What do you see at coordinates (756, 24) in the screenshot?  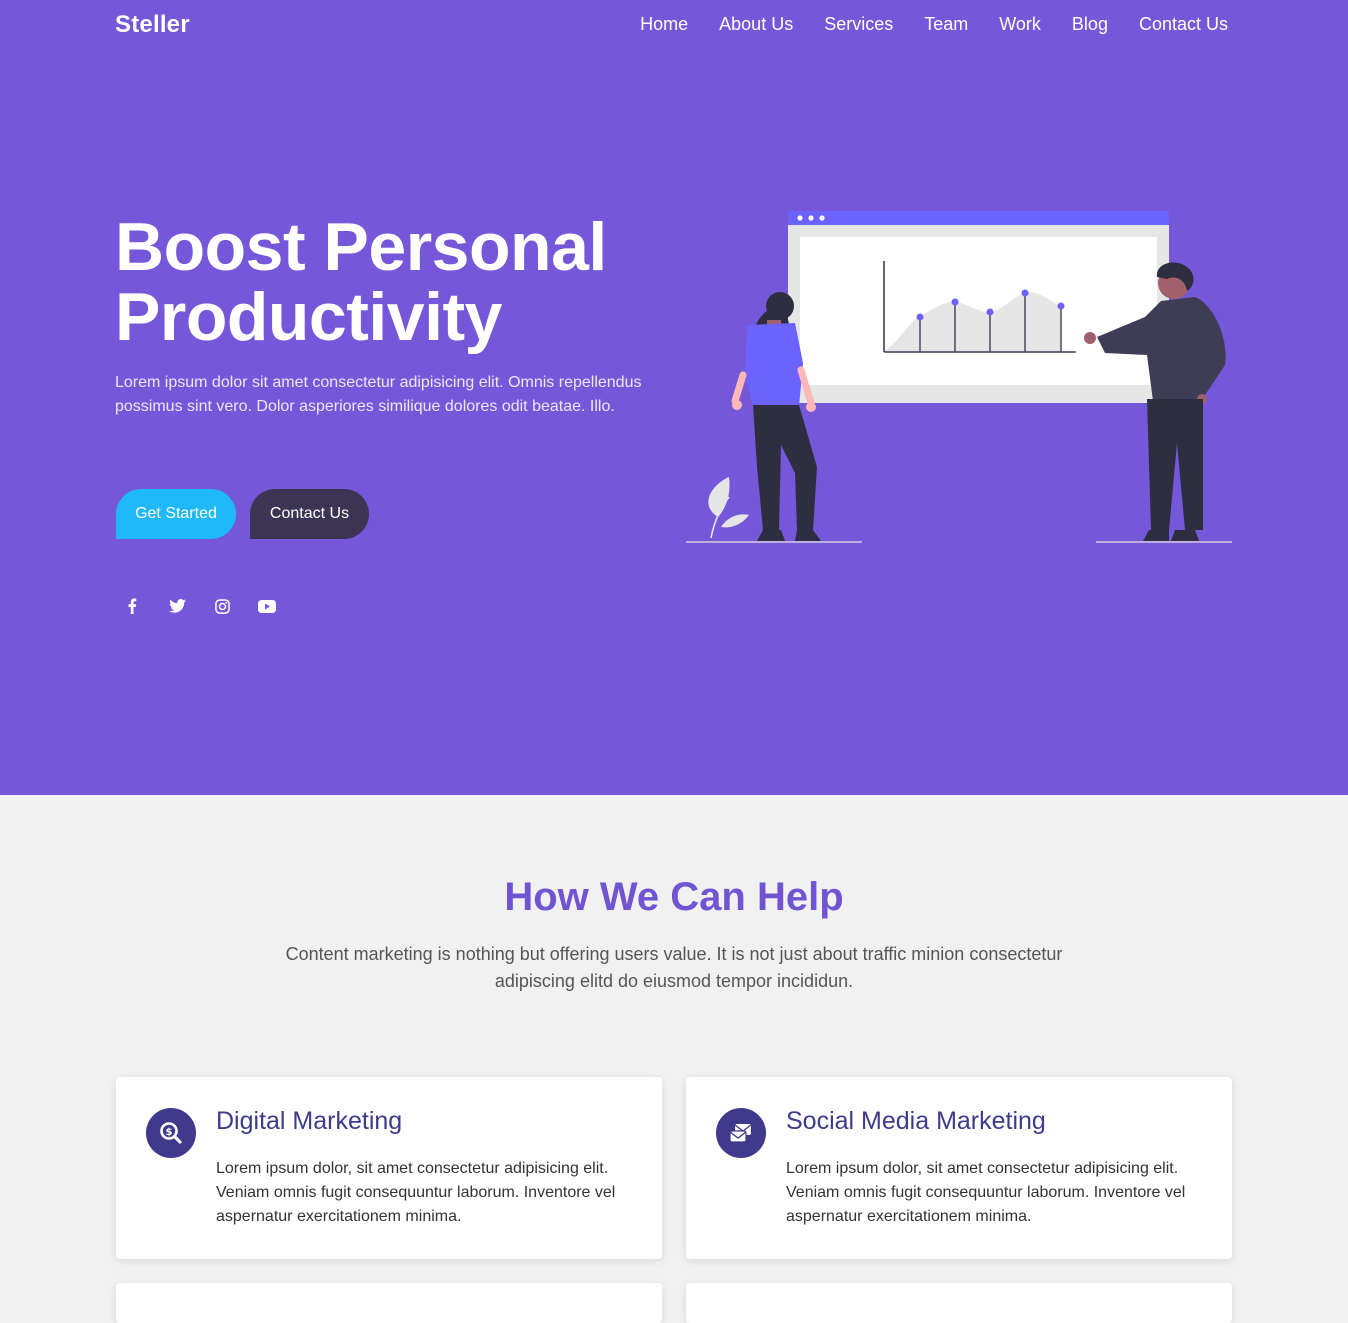 I see `nav-about-us: About Us` at bounding box center [756, 24].